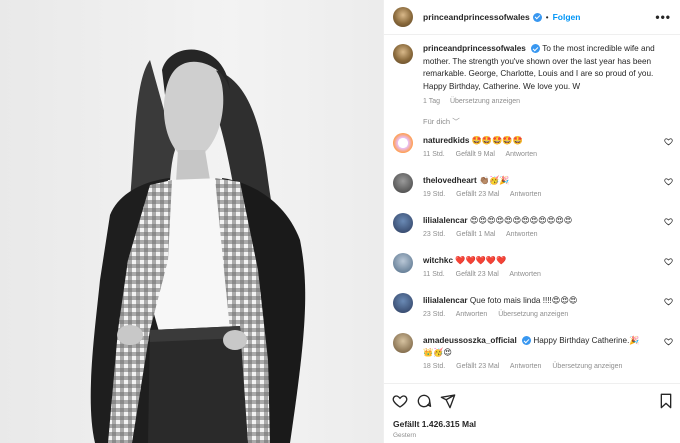 This screenshot has width=680, height=443. Describe the element at coordinates (450, 180) in the screenshot. I see `commenter-username: thelovedheart` at that location.